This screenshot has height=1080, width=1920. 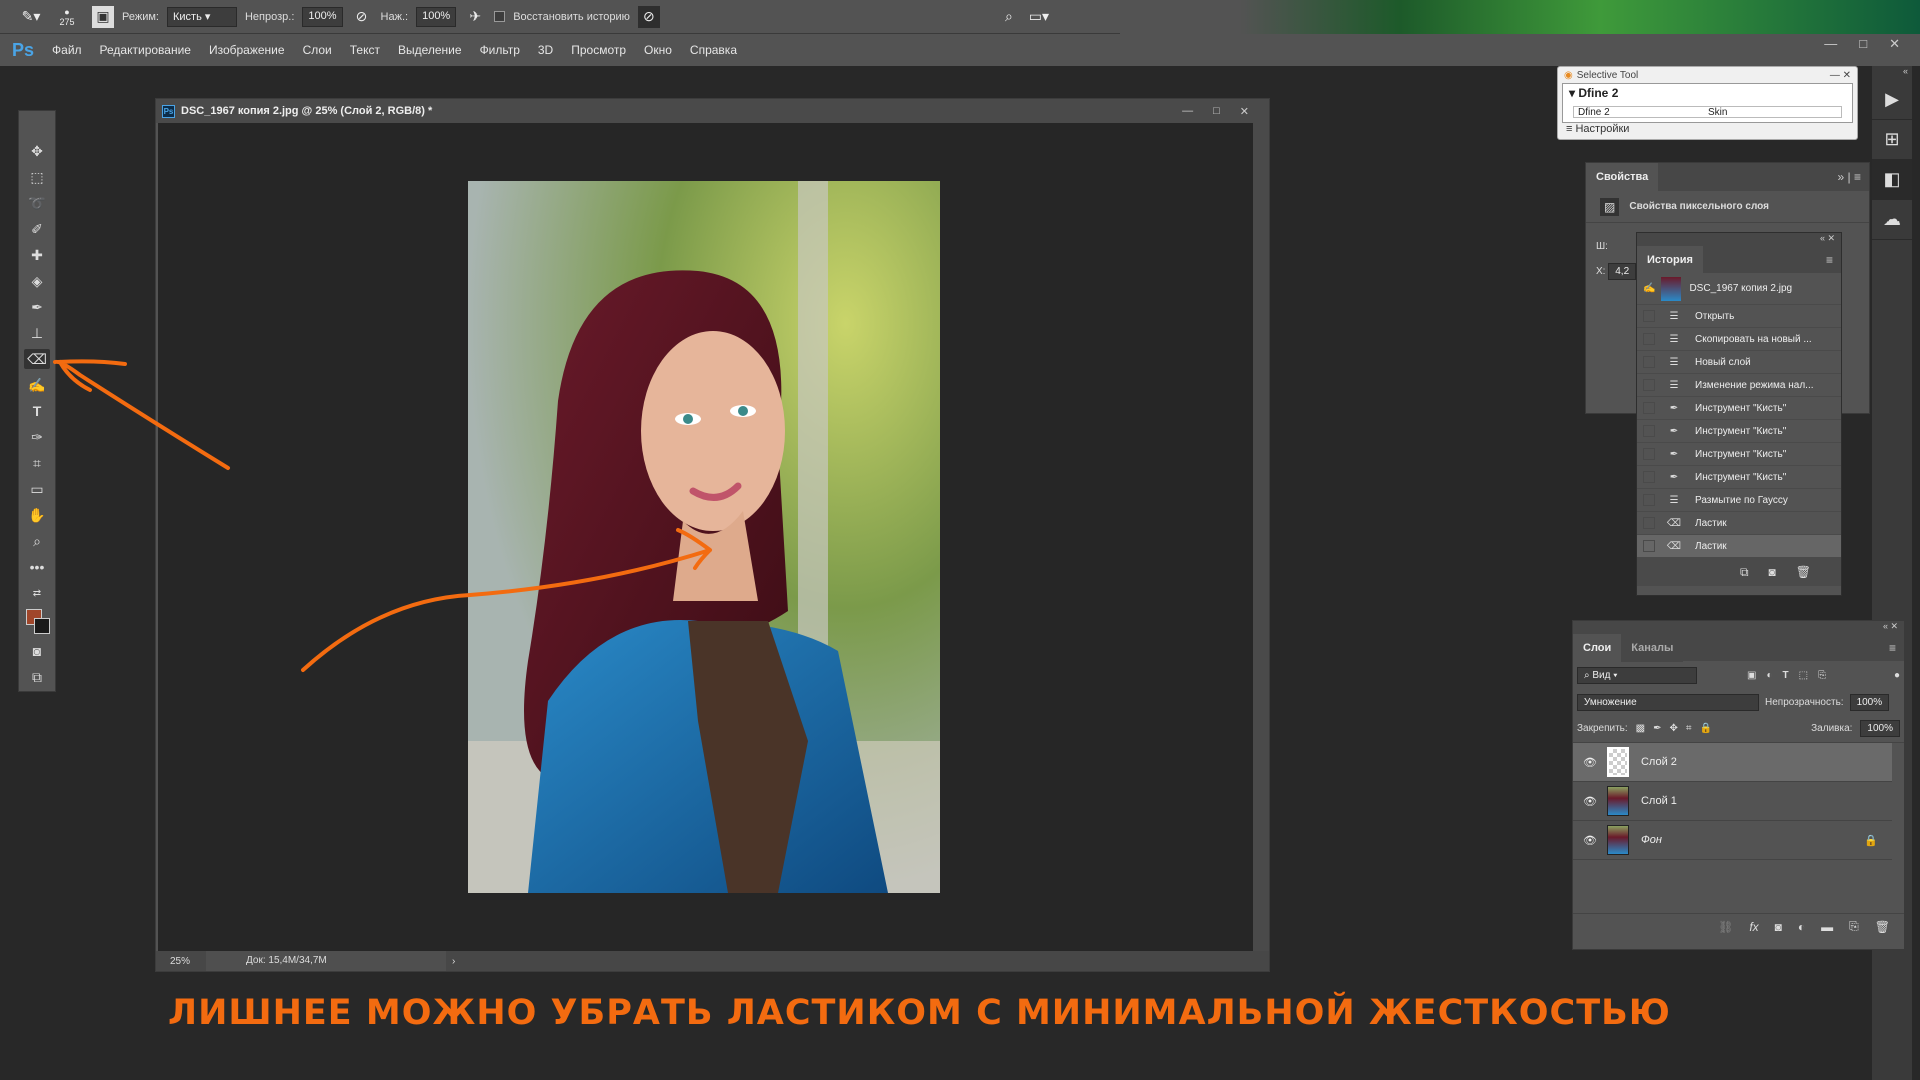 What do you see at coordinates (362, 17) in the screenshot?
I see `pressure-opacity-icon: ⊘` at bounding box center [362, 17].